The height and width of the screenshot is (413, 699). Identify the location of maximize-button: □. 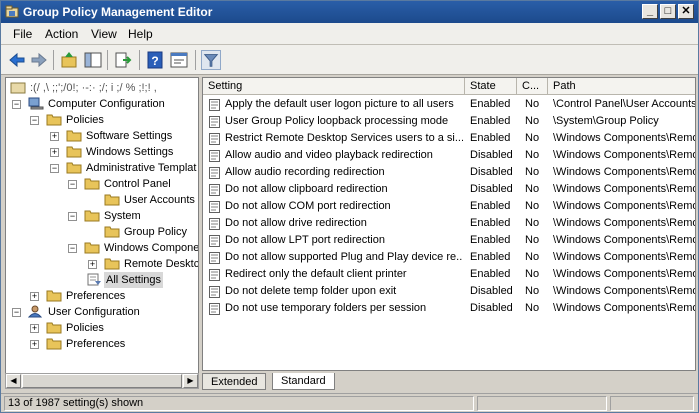
(668, 11).